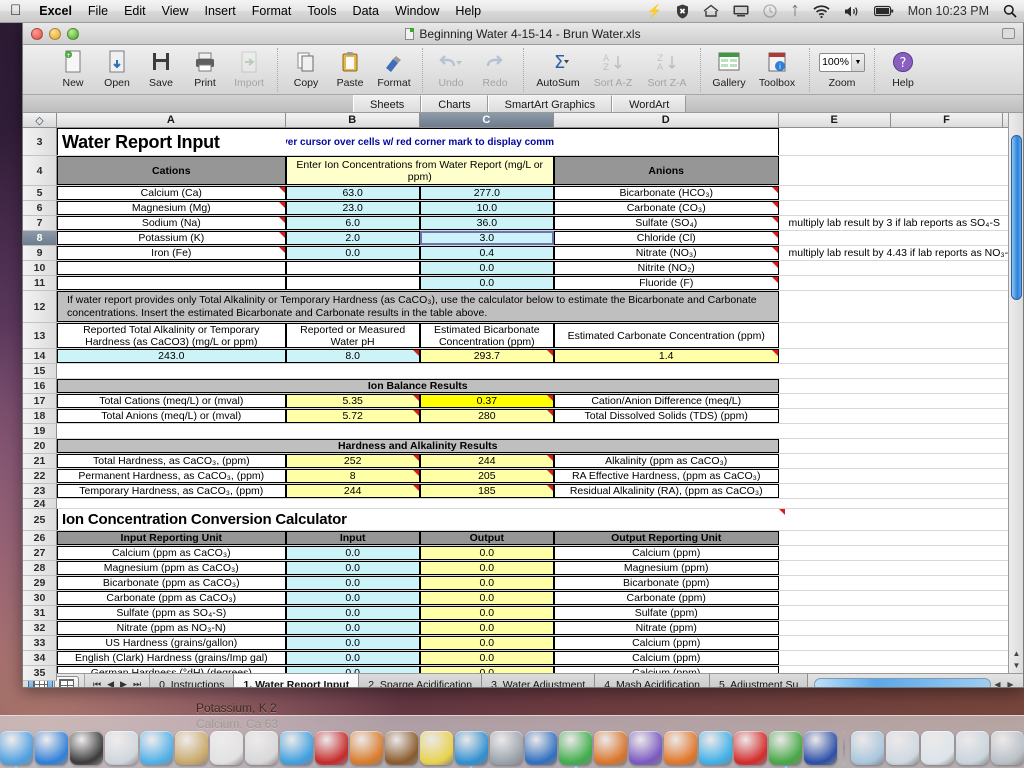 This screenshot has width=1024, height=768. What do you see at coordinates (401, 748) in the screenshot?
I see `dock-icon-garageband` at bounding box center [401, 748].